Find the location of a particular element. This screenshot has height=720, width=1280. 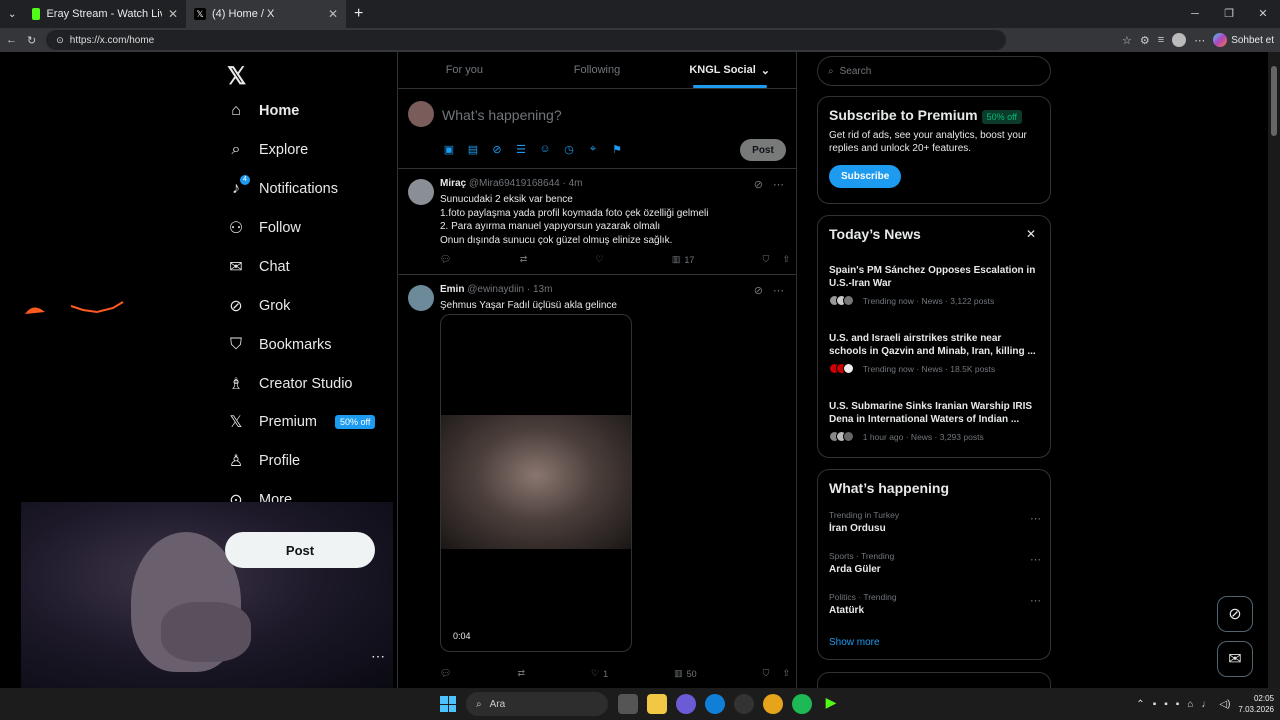

tab-following: Following is located at coordinates (597, 70).